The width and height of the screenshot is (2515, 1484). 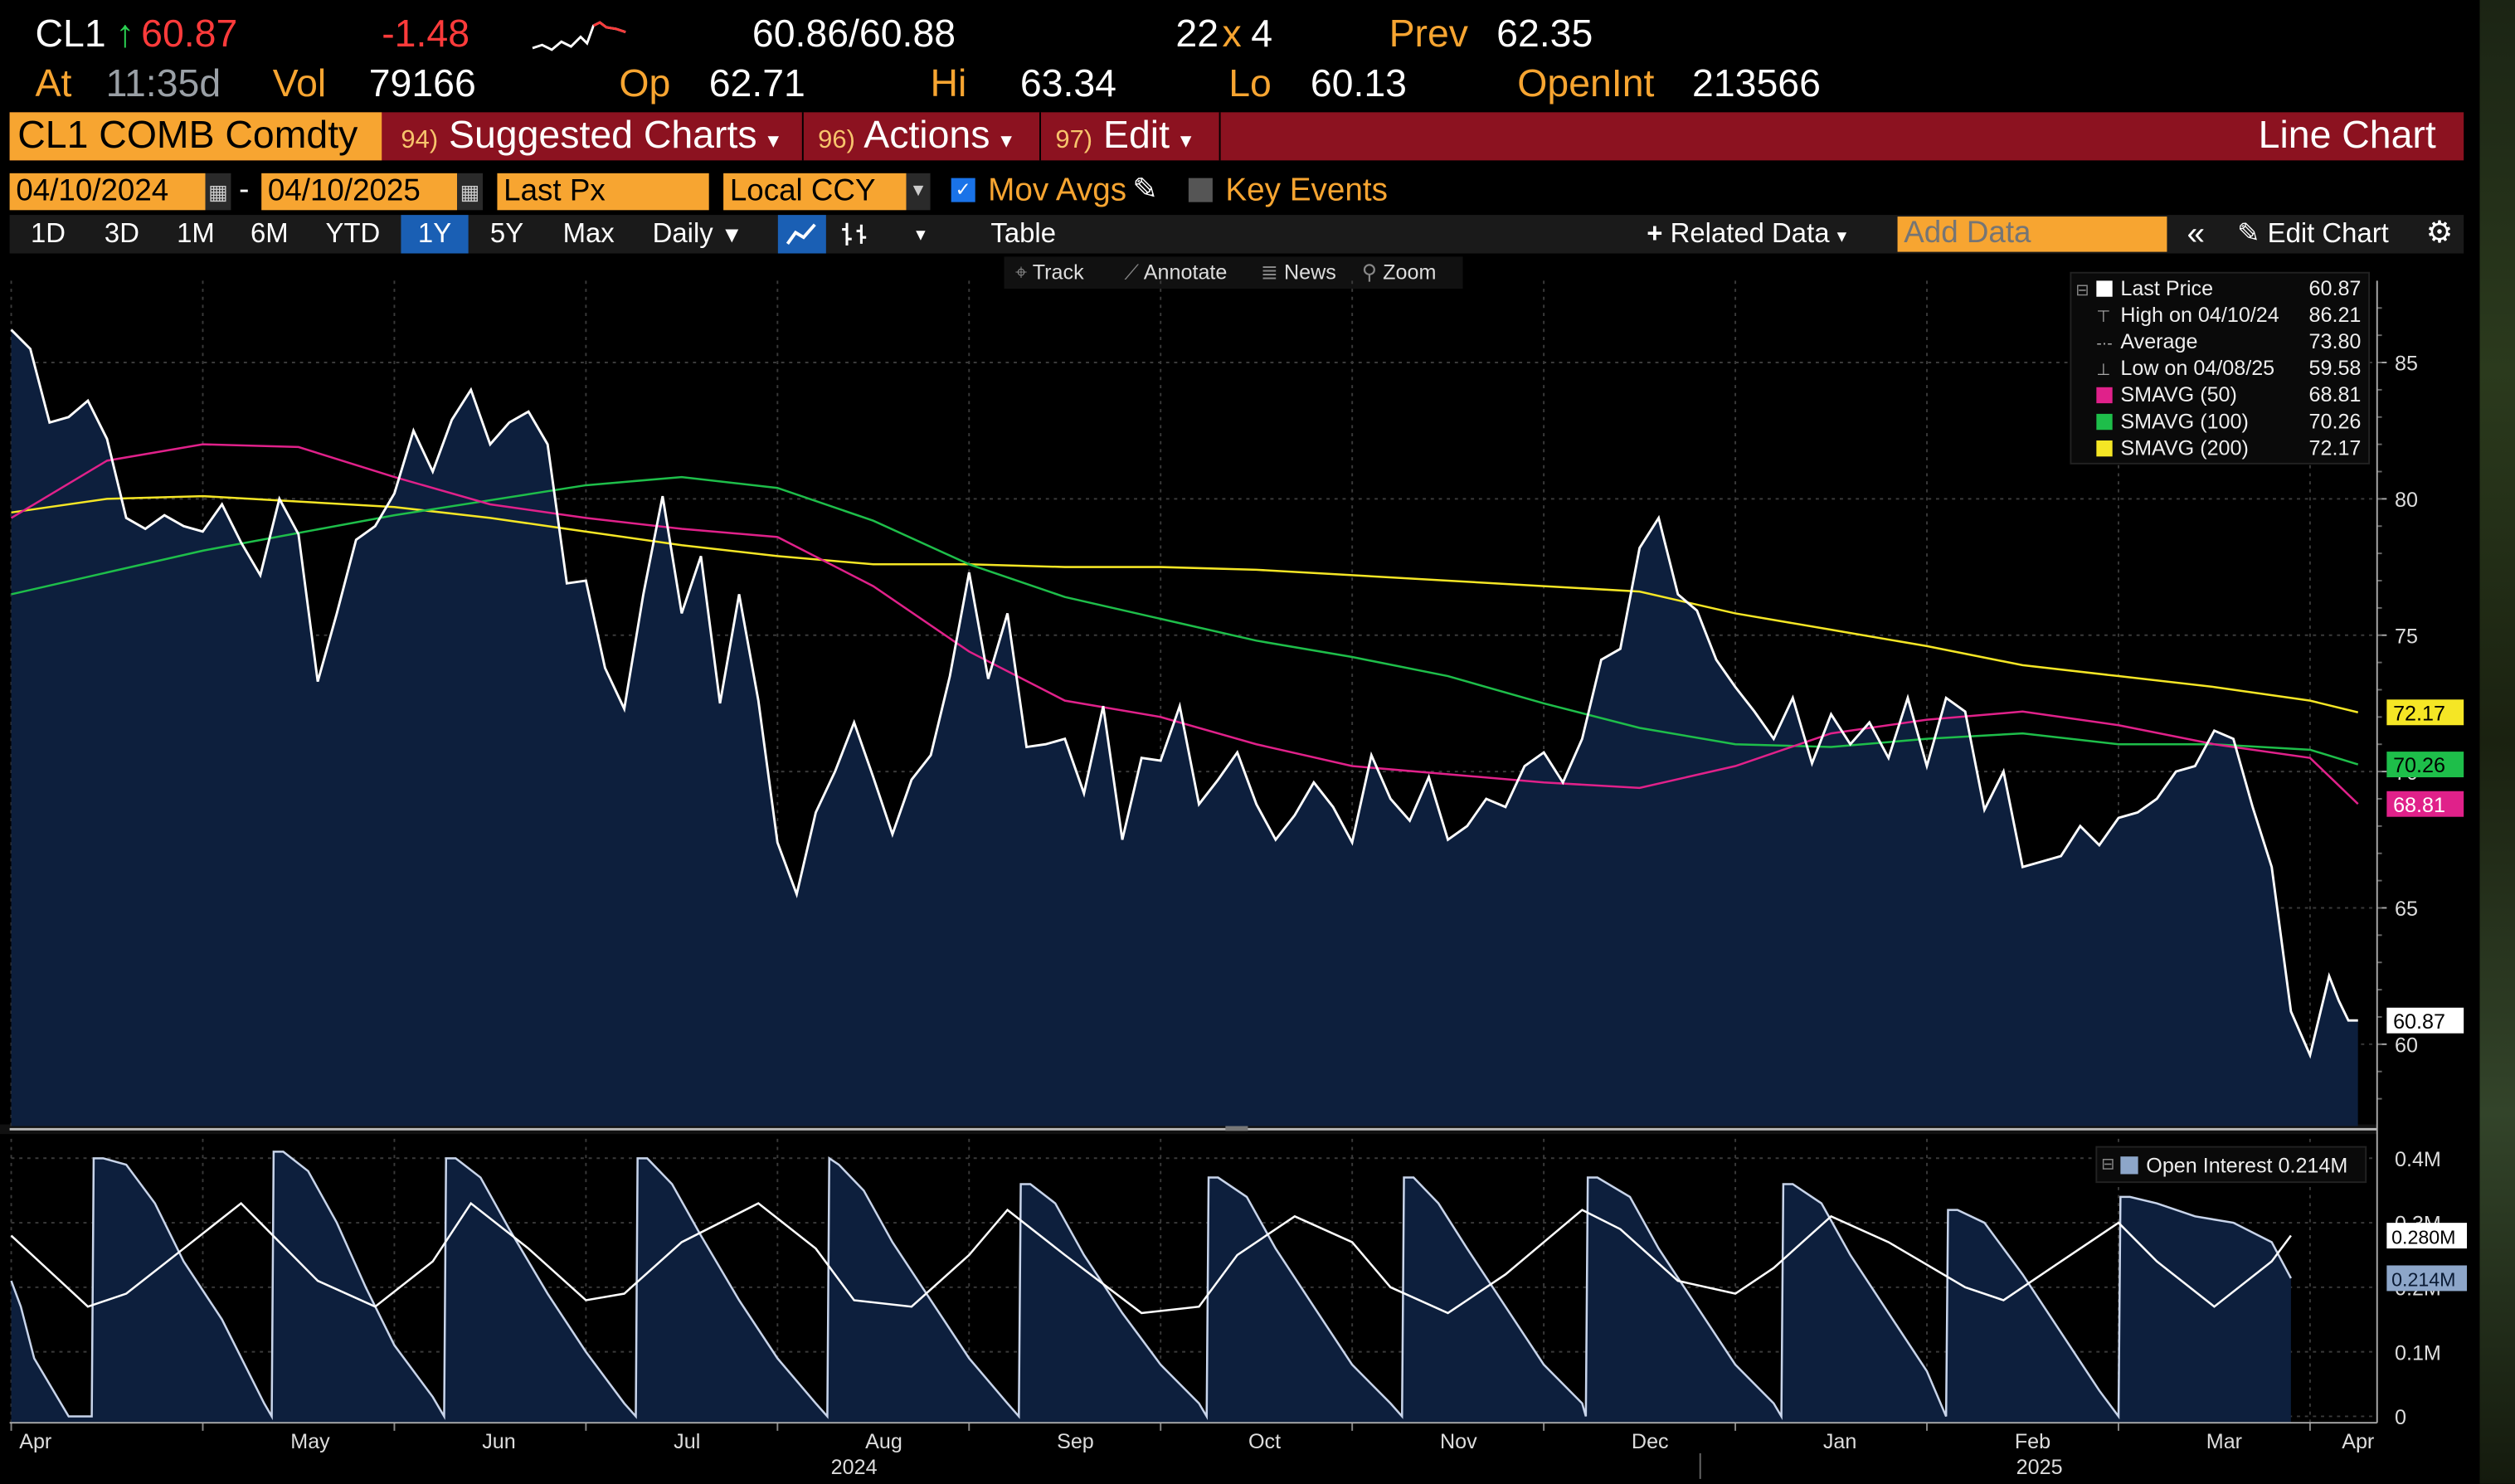 What do you see at coordinates (687, 1441) in the screenshot?
I see `x-tick-label: Jul` at bounding box center [687, 1441].